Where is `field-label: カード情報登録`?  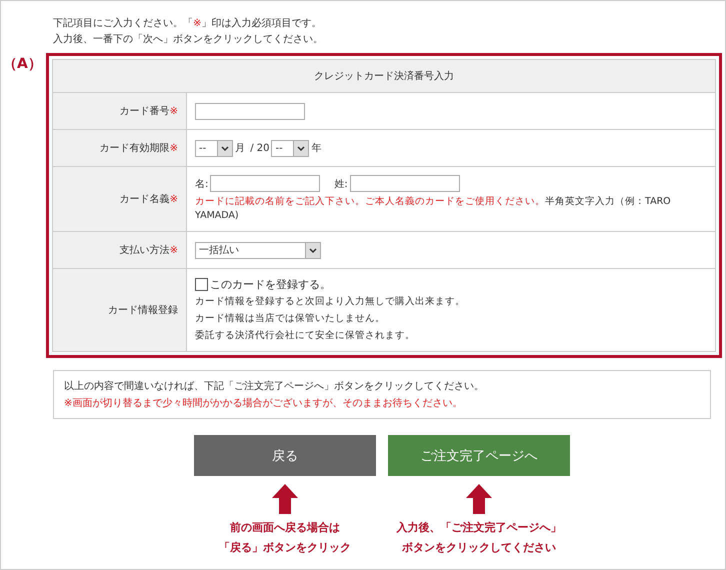 field-label: カード情報登録 is located at coordinates (119, 310).